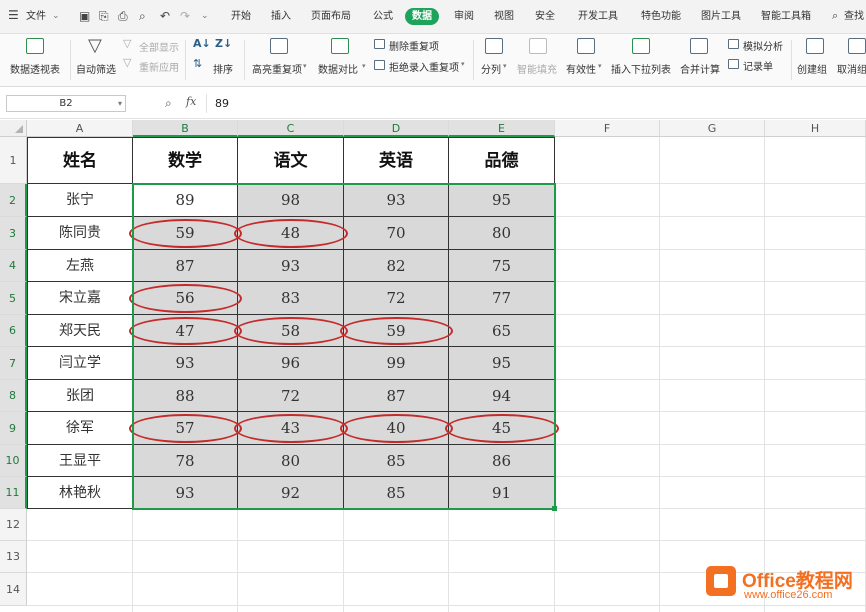 Image resolution: width=866 pixels, height=612 pixels. I want to click on fill-handle, so click(554, 508).